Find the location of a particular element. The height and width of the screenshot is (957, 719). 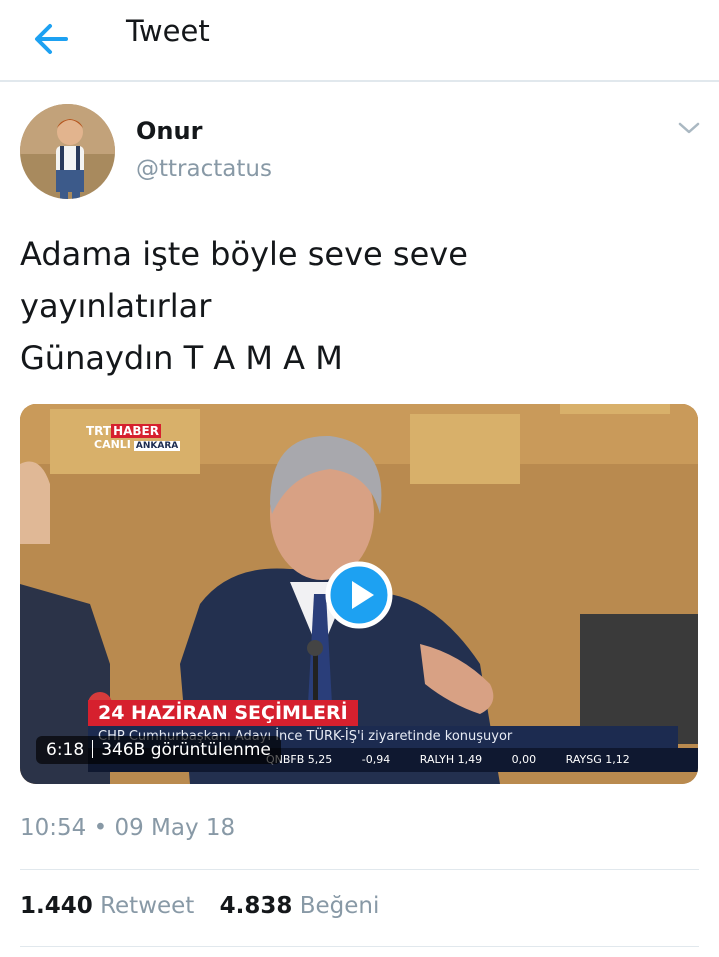

tweet-line: Adama işte böyle seve seve is located at coordinates (244, 254).